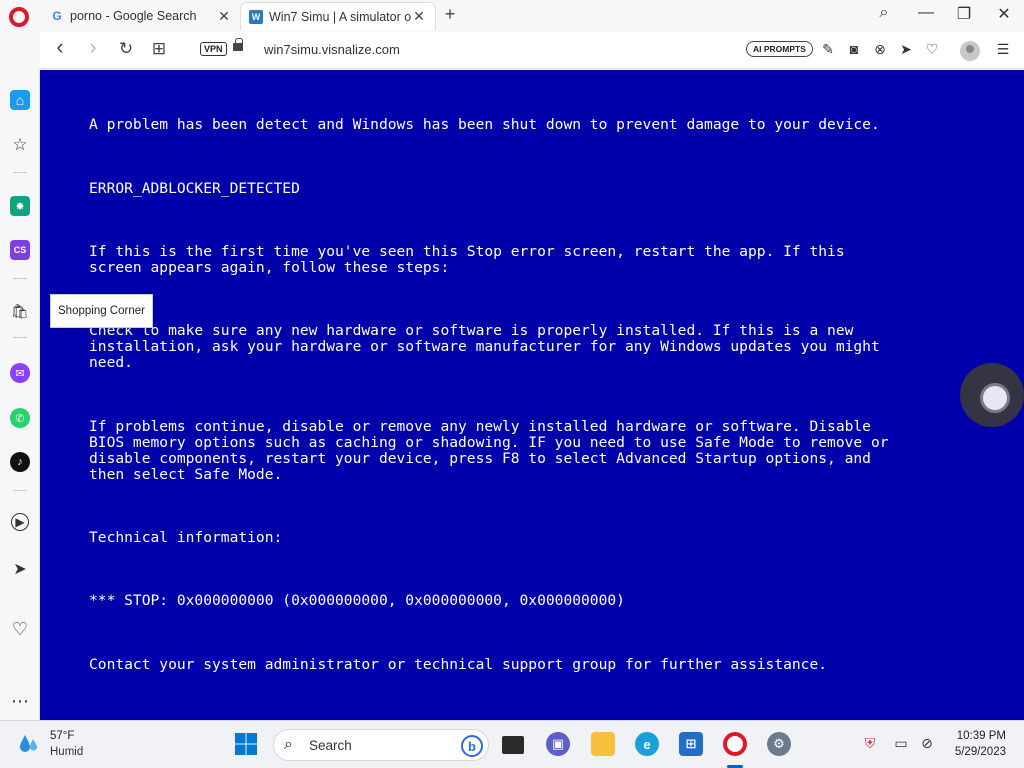  I want to click on file-explorer-icon, so click(603, 744).